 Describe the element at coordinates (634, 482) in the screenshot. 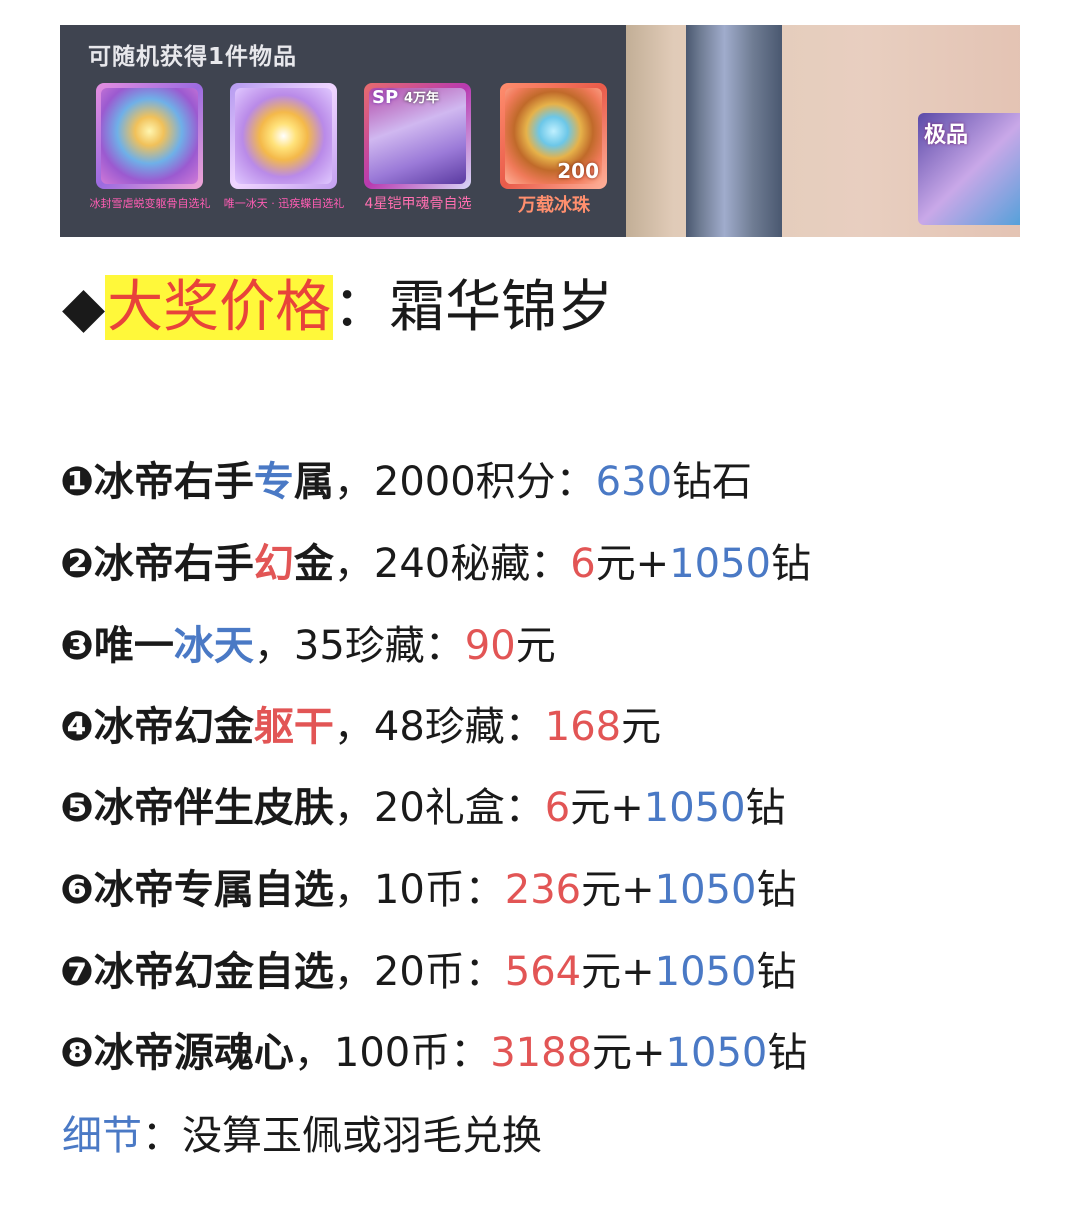

I see `item-price: 630` at that location.